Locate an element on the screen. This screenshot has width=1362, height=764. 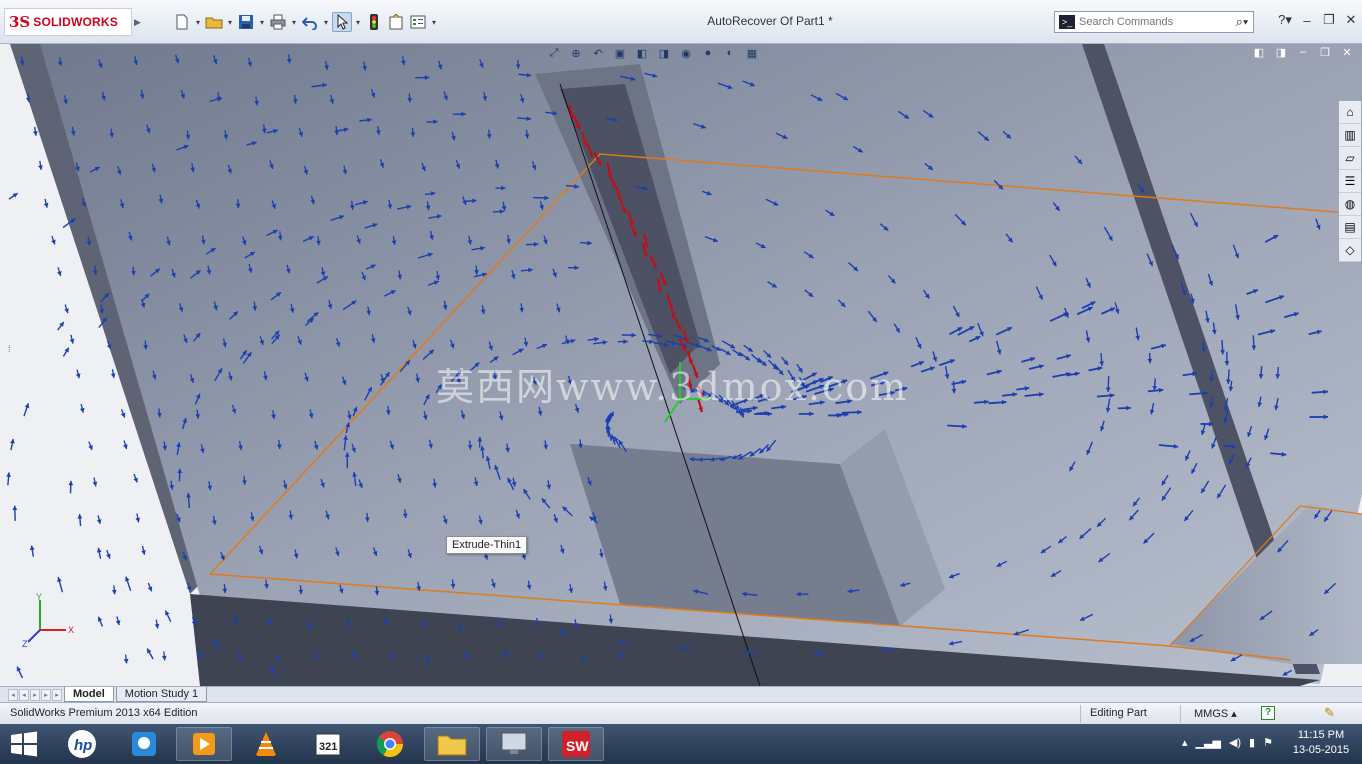
battery-icon: ▮ is located at coordinates (1252, 742).